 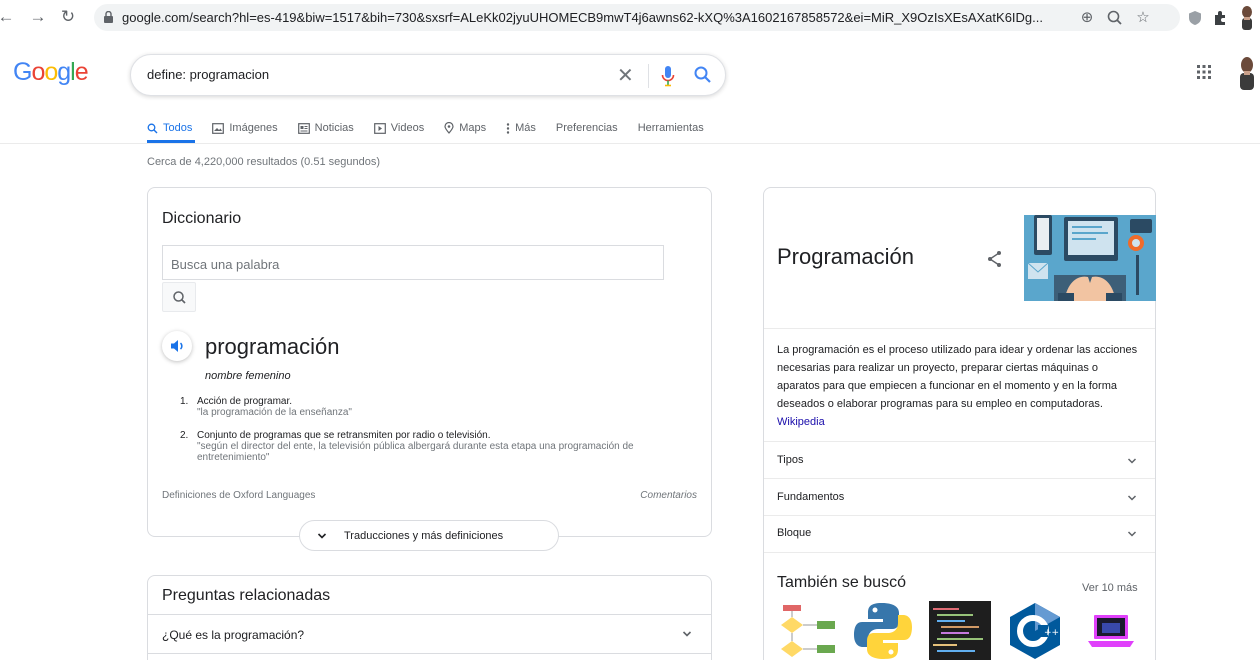 I want to click on bookmark-star-icon: ☆, so click(x=1143, y=18).